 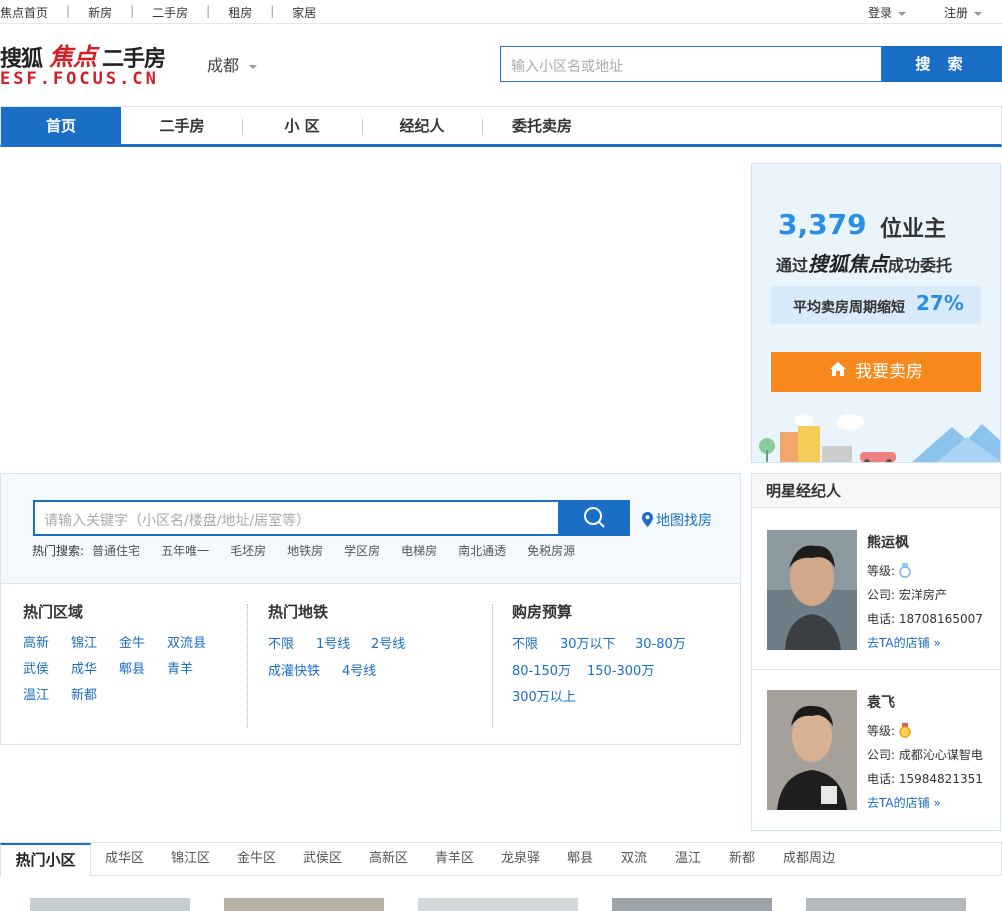 I want to click on agent-name: 熊运枫, so click(x=888, y=542).